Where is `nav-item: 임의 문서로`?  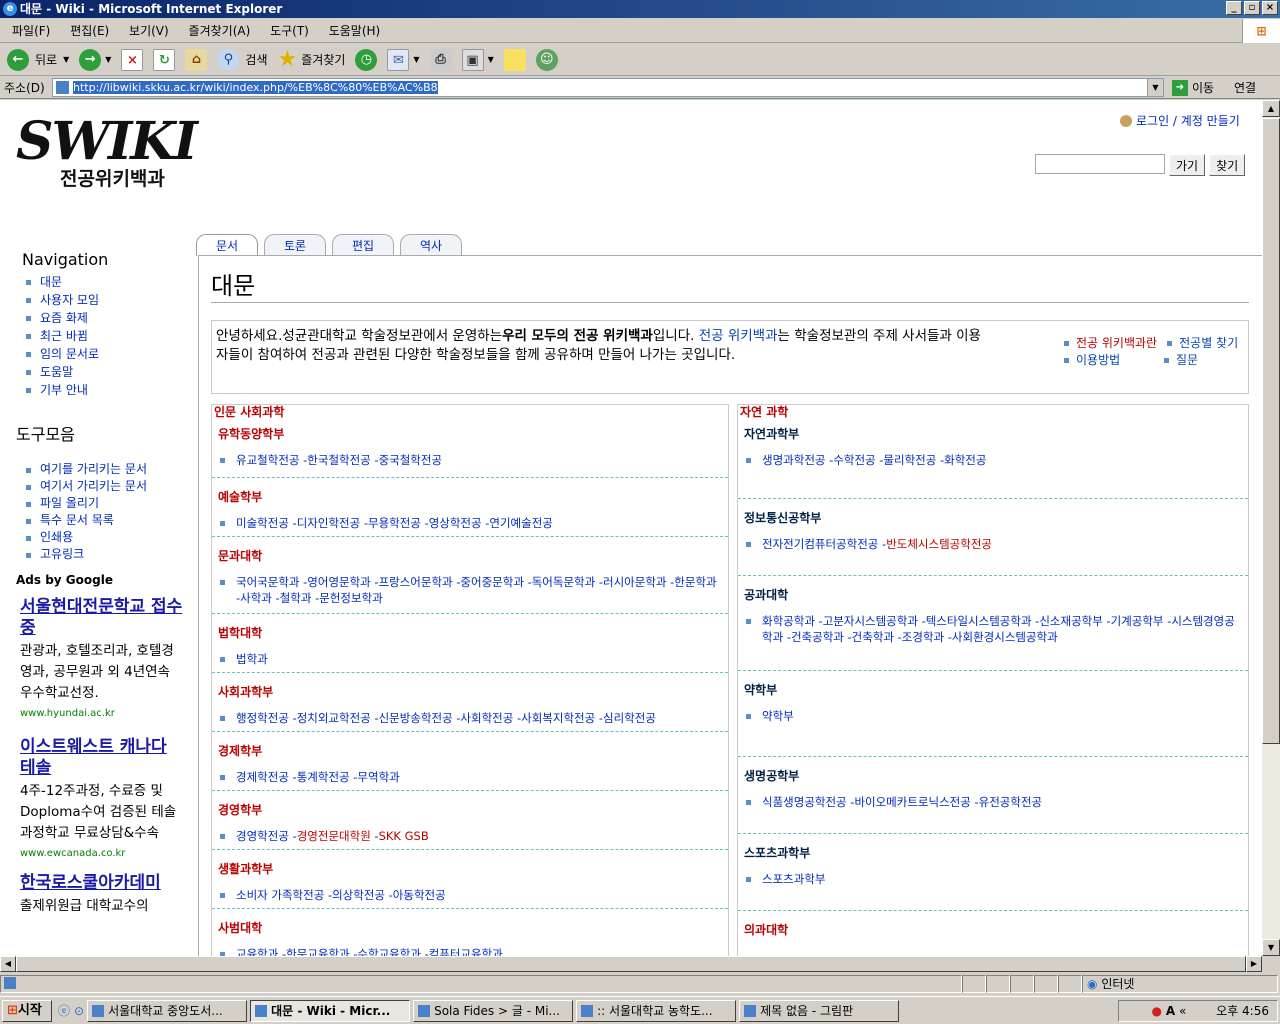
nav-item: 임의 문서로 is located at coordinates (105, 354).